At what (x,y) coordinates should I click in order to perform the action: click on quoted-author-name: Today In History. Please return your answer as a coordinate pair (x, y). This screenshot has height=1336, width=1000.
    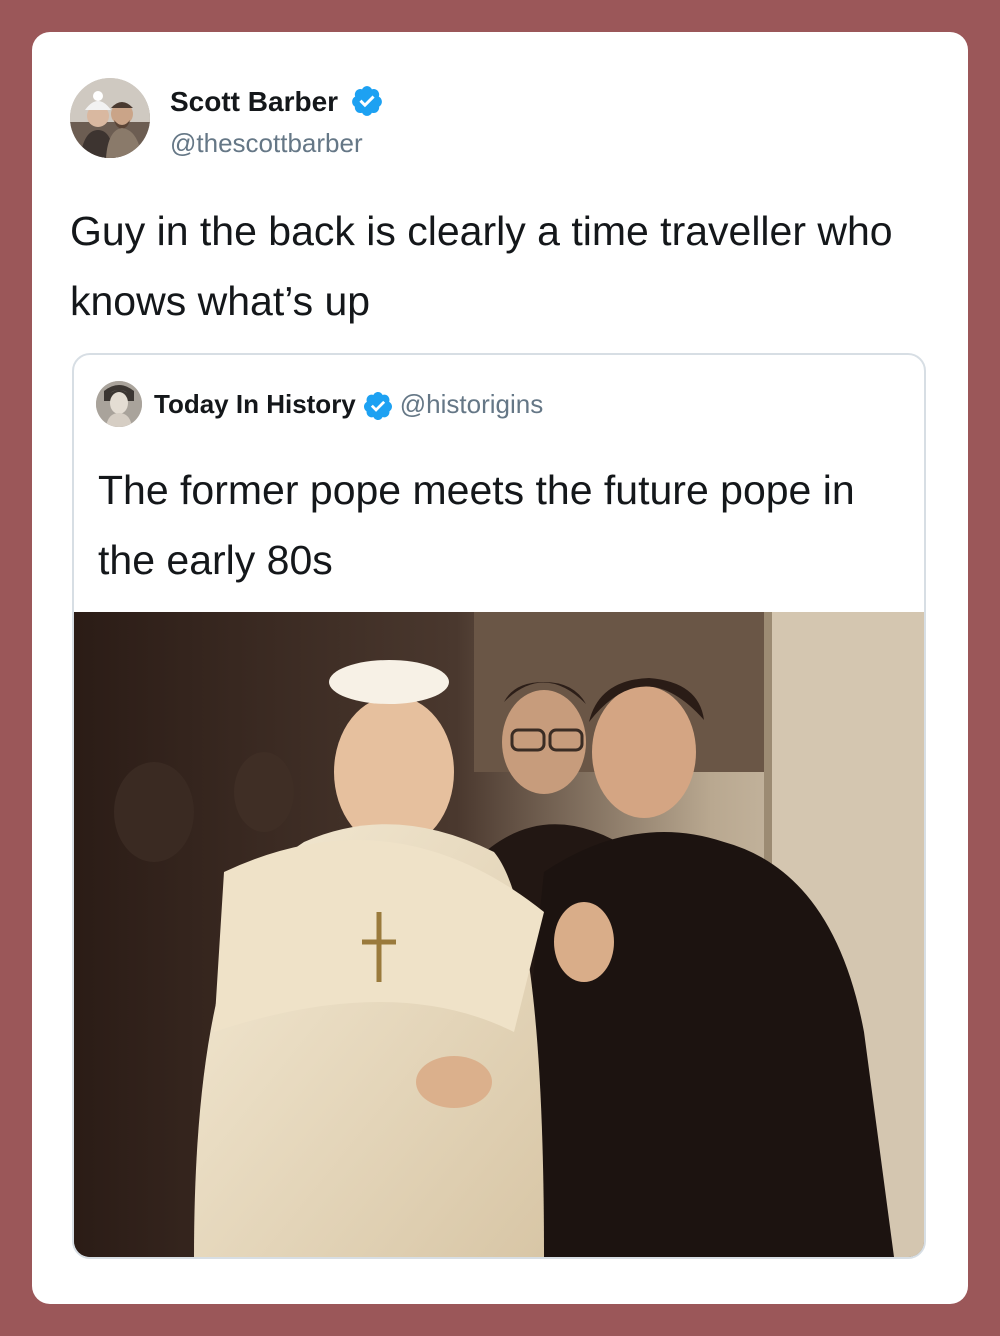
    Looking at the image, I should click on (255, 404).